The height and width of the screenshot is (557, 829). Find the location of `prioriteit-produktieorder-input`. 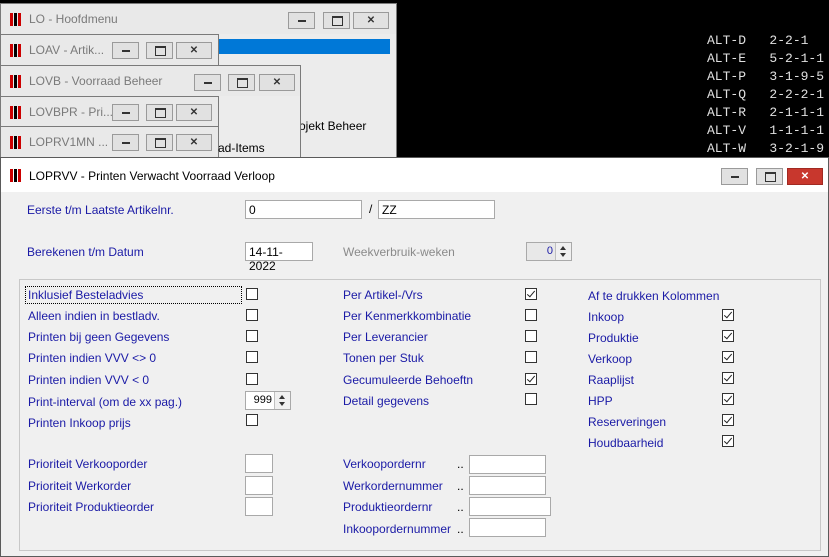

prioriteit-produktieorder-input is located at coordinates (259, 506).